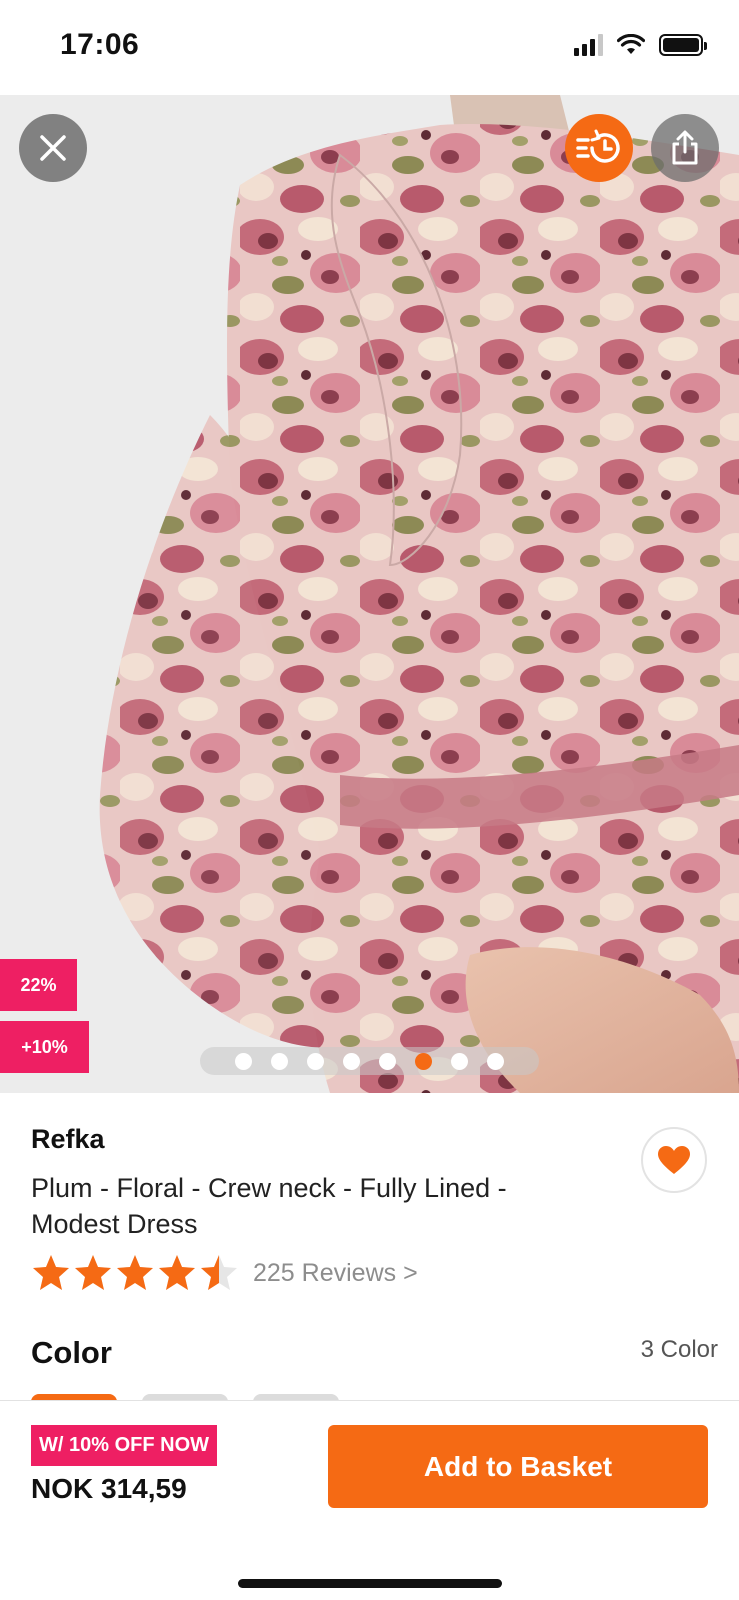 This screenshot has width=739, height=1600. I want to click on share-button, so click(685, 148).